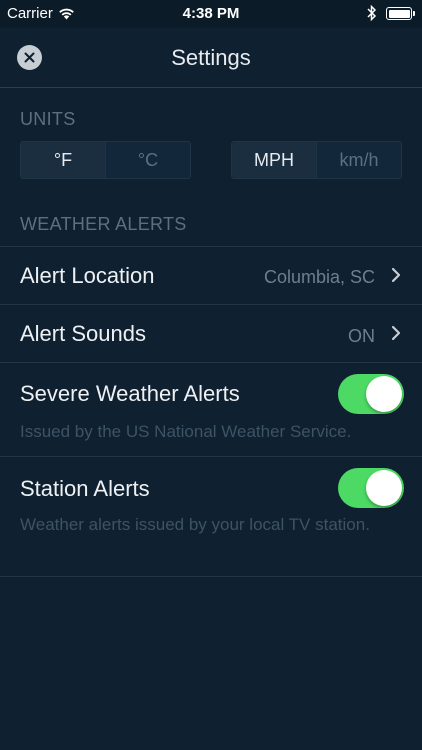  What do you see at coordinates (211, 275) in the screenshot?
I see `alert-location-row: Alert Location Columbia, SC` at bounding box center [211, 275].